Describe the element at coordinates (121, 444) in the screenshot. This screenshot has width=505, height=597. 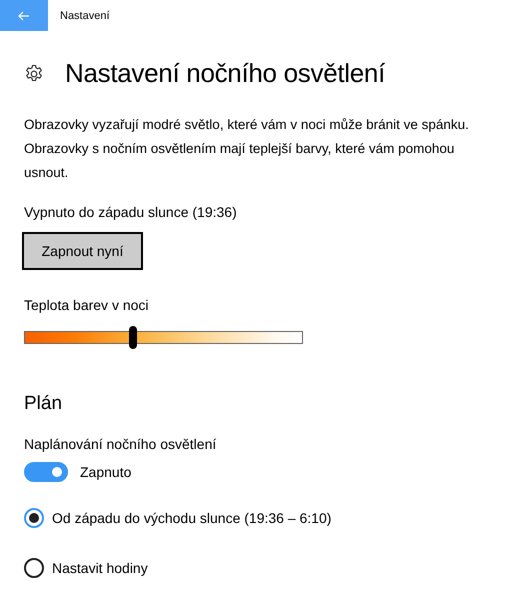
I see `schedule-label: Naplánování nočního osvětlení` at that location.